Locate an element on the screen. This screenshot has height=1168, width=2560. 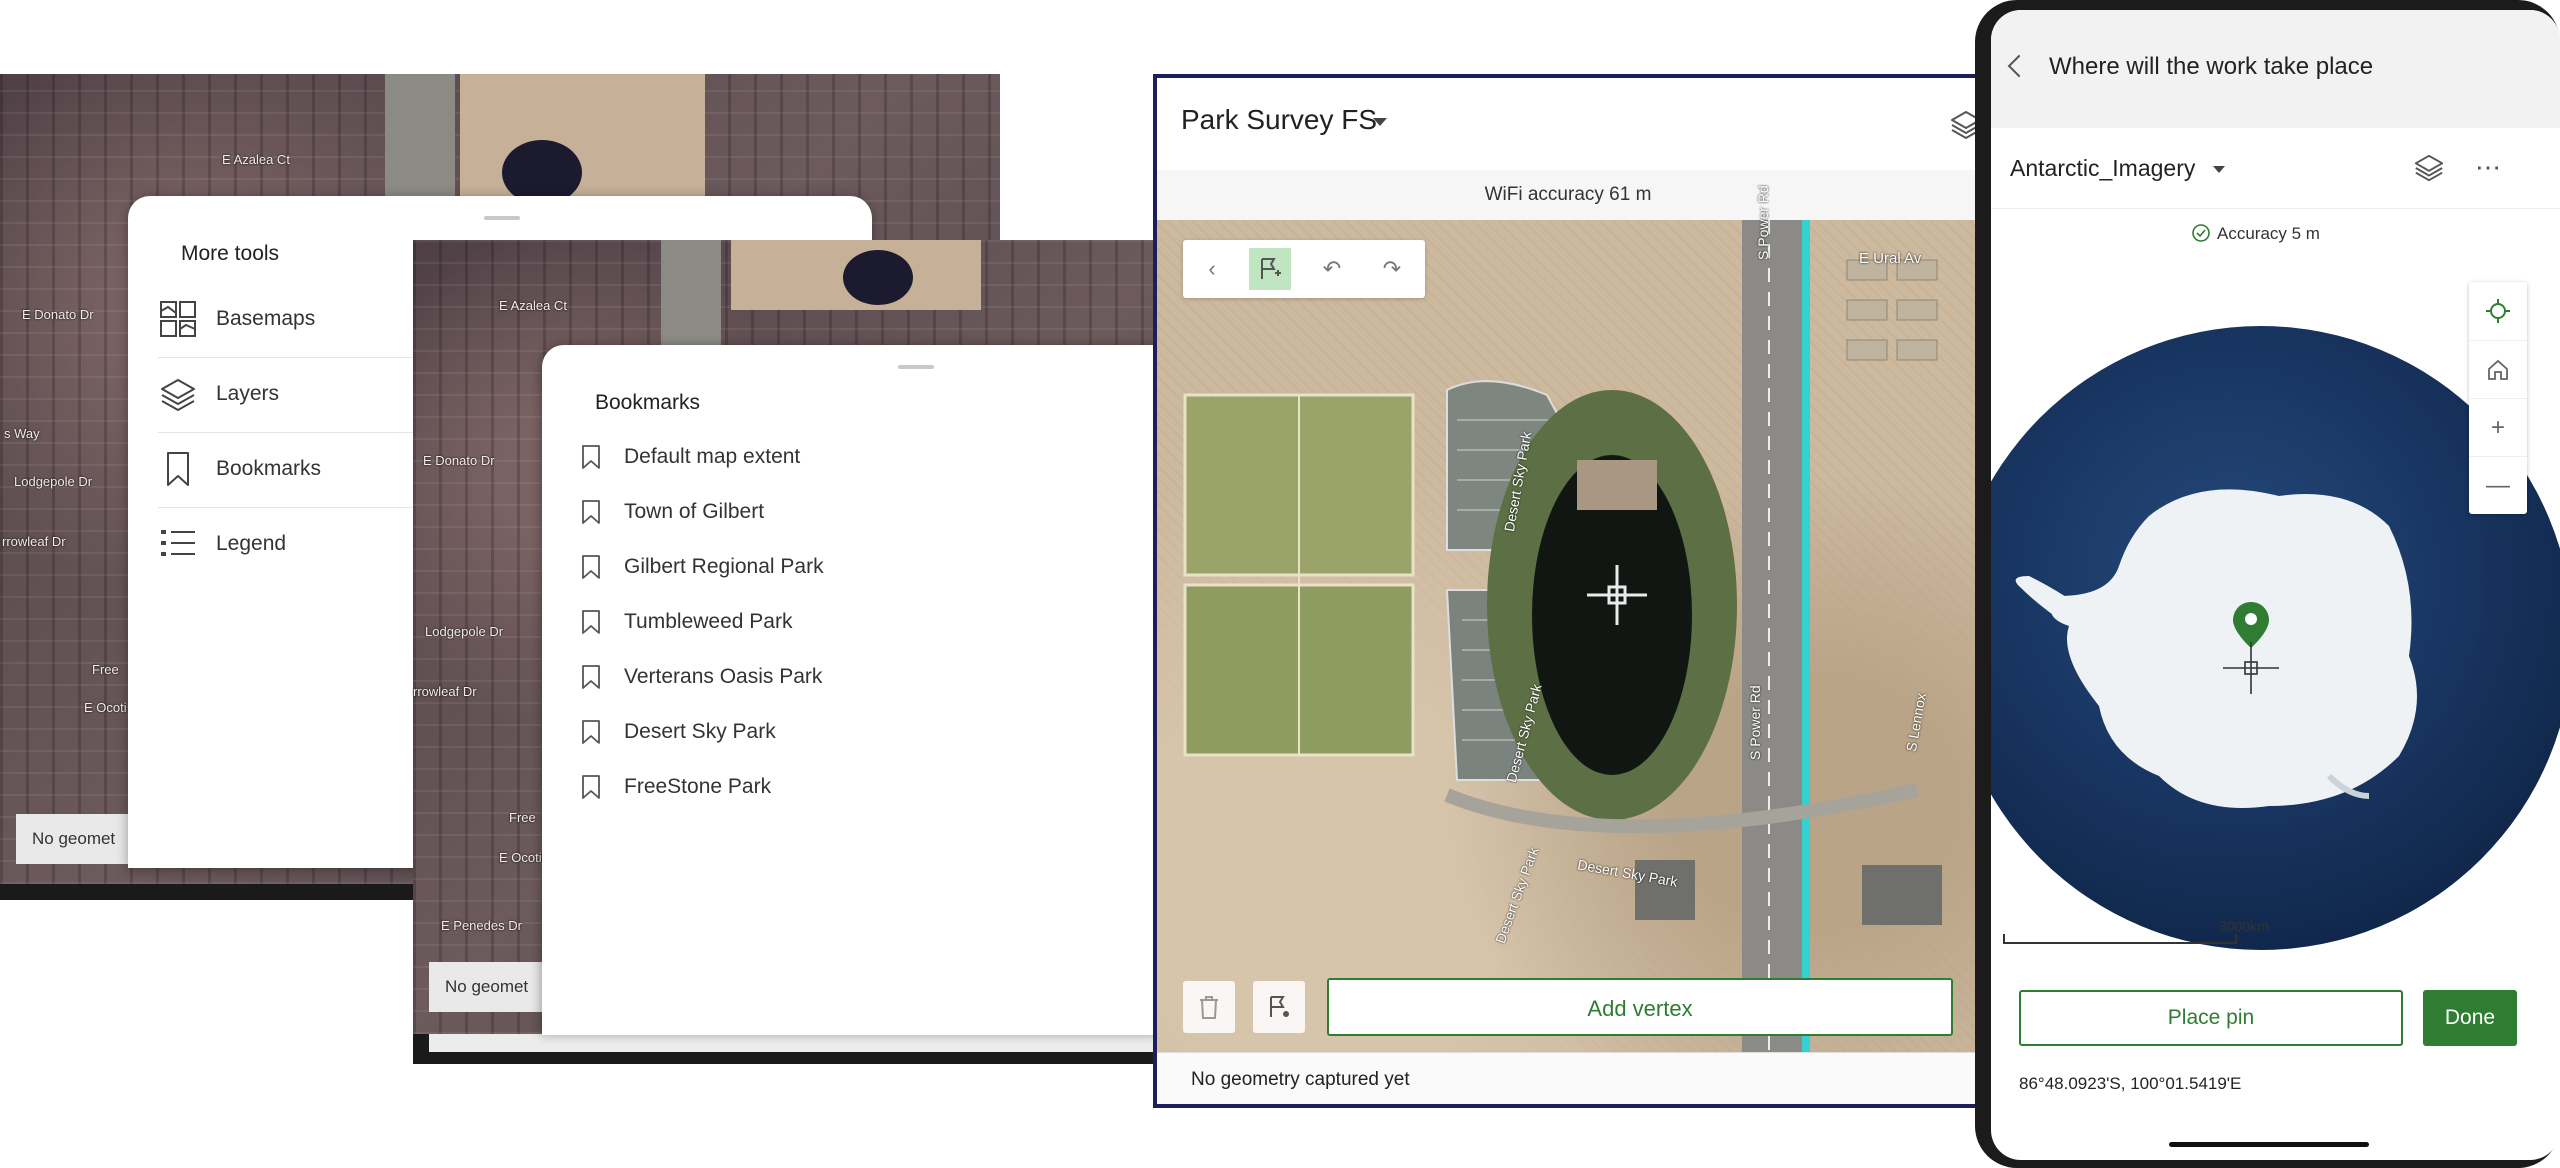
scale-label: 3000km is located at coordinates (2244, 926).